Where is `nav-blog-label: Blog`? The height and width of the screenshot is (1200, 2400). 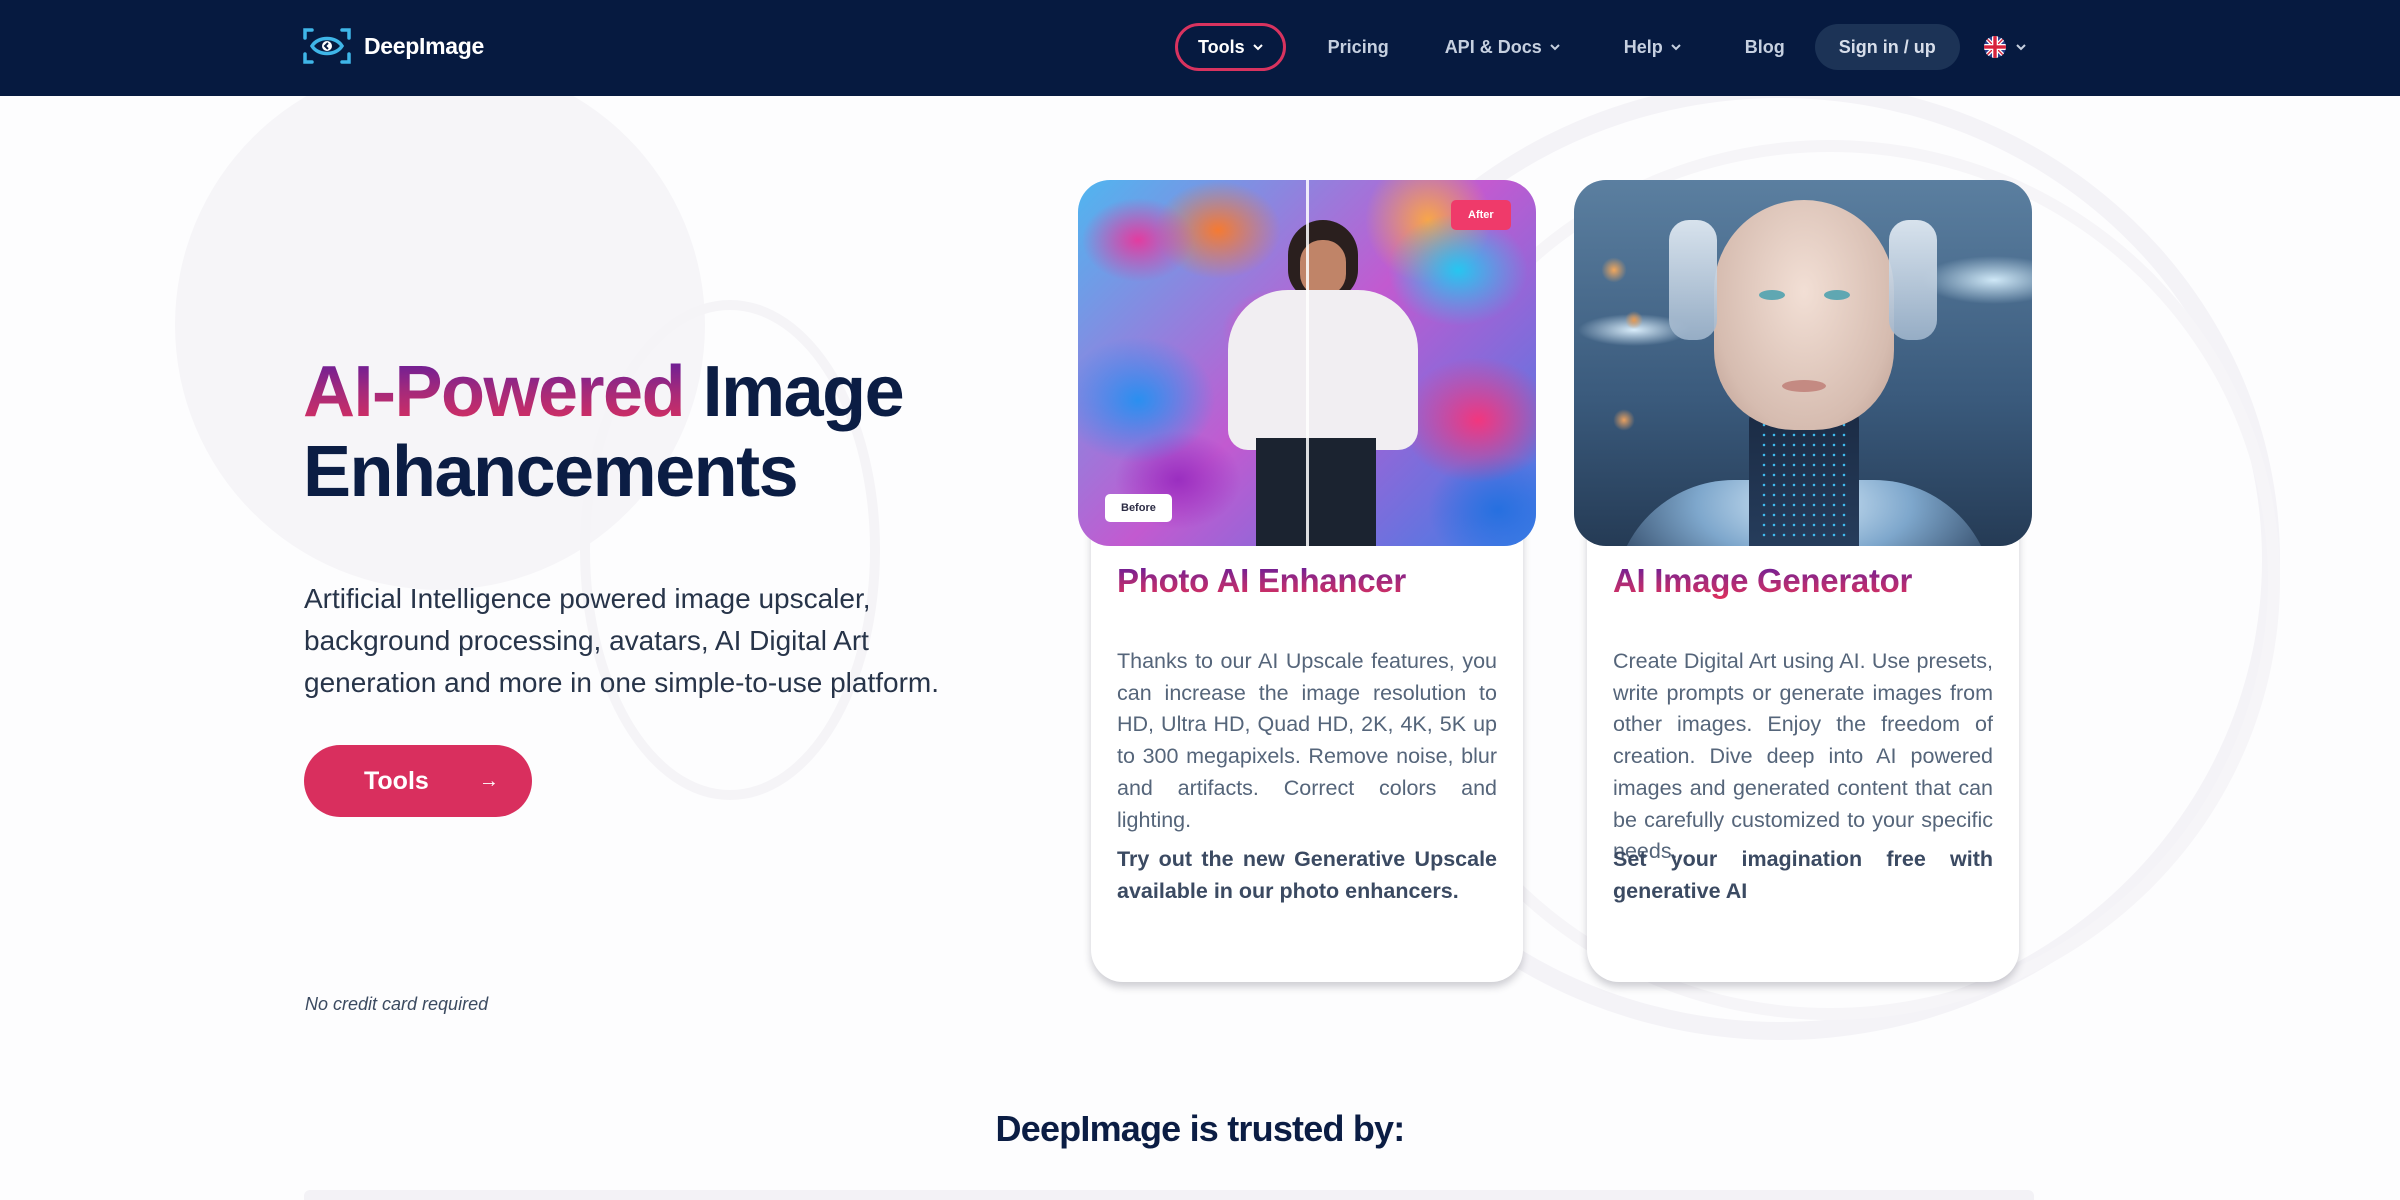
nav-blog-label: Blog is located at coordinates (1764, 46).